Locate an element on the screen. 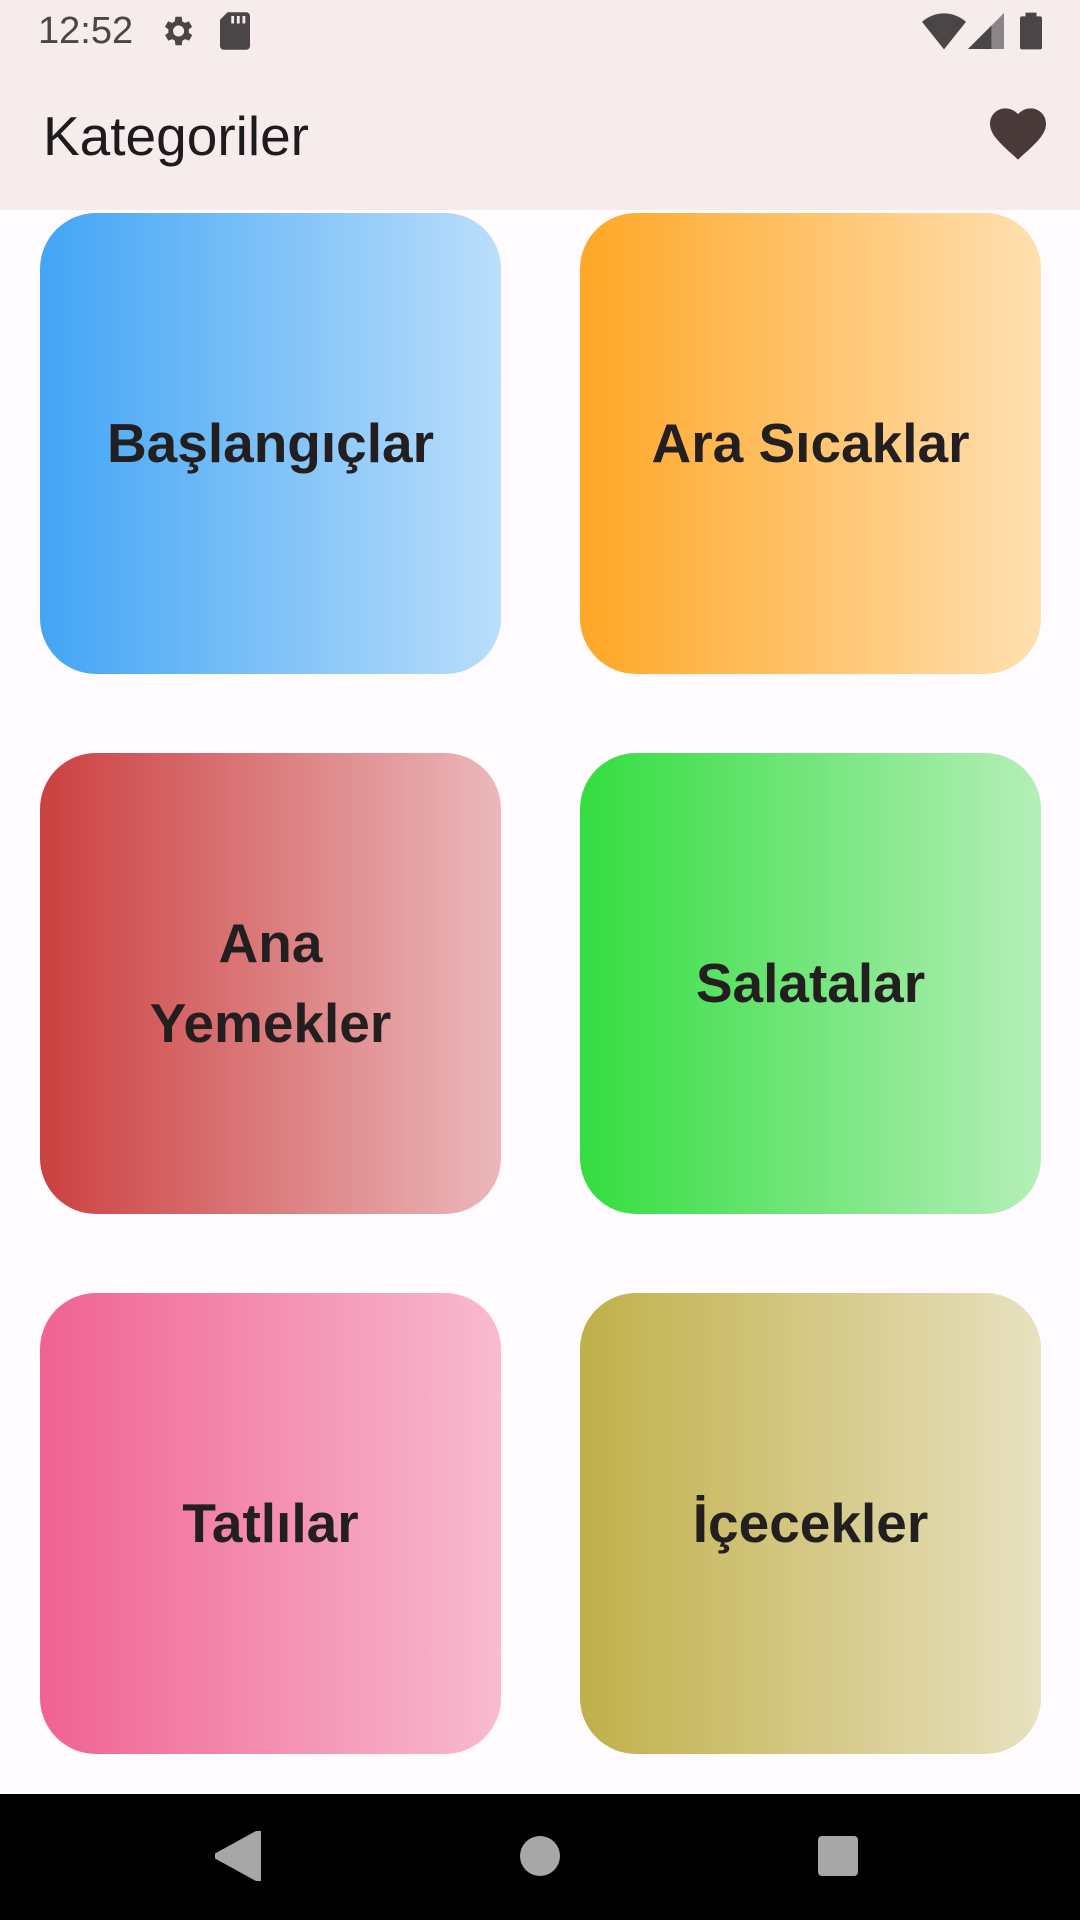 The image size is (1080, 1920). back-button is located at coordinates (238, 1858).